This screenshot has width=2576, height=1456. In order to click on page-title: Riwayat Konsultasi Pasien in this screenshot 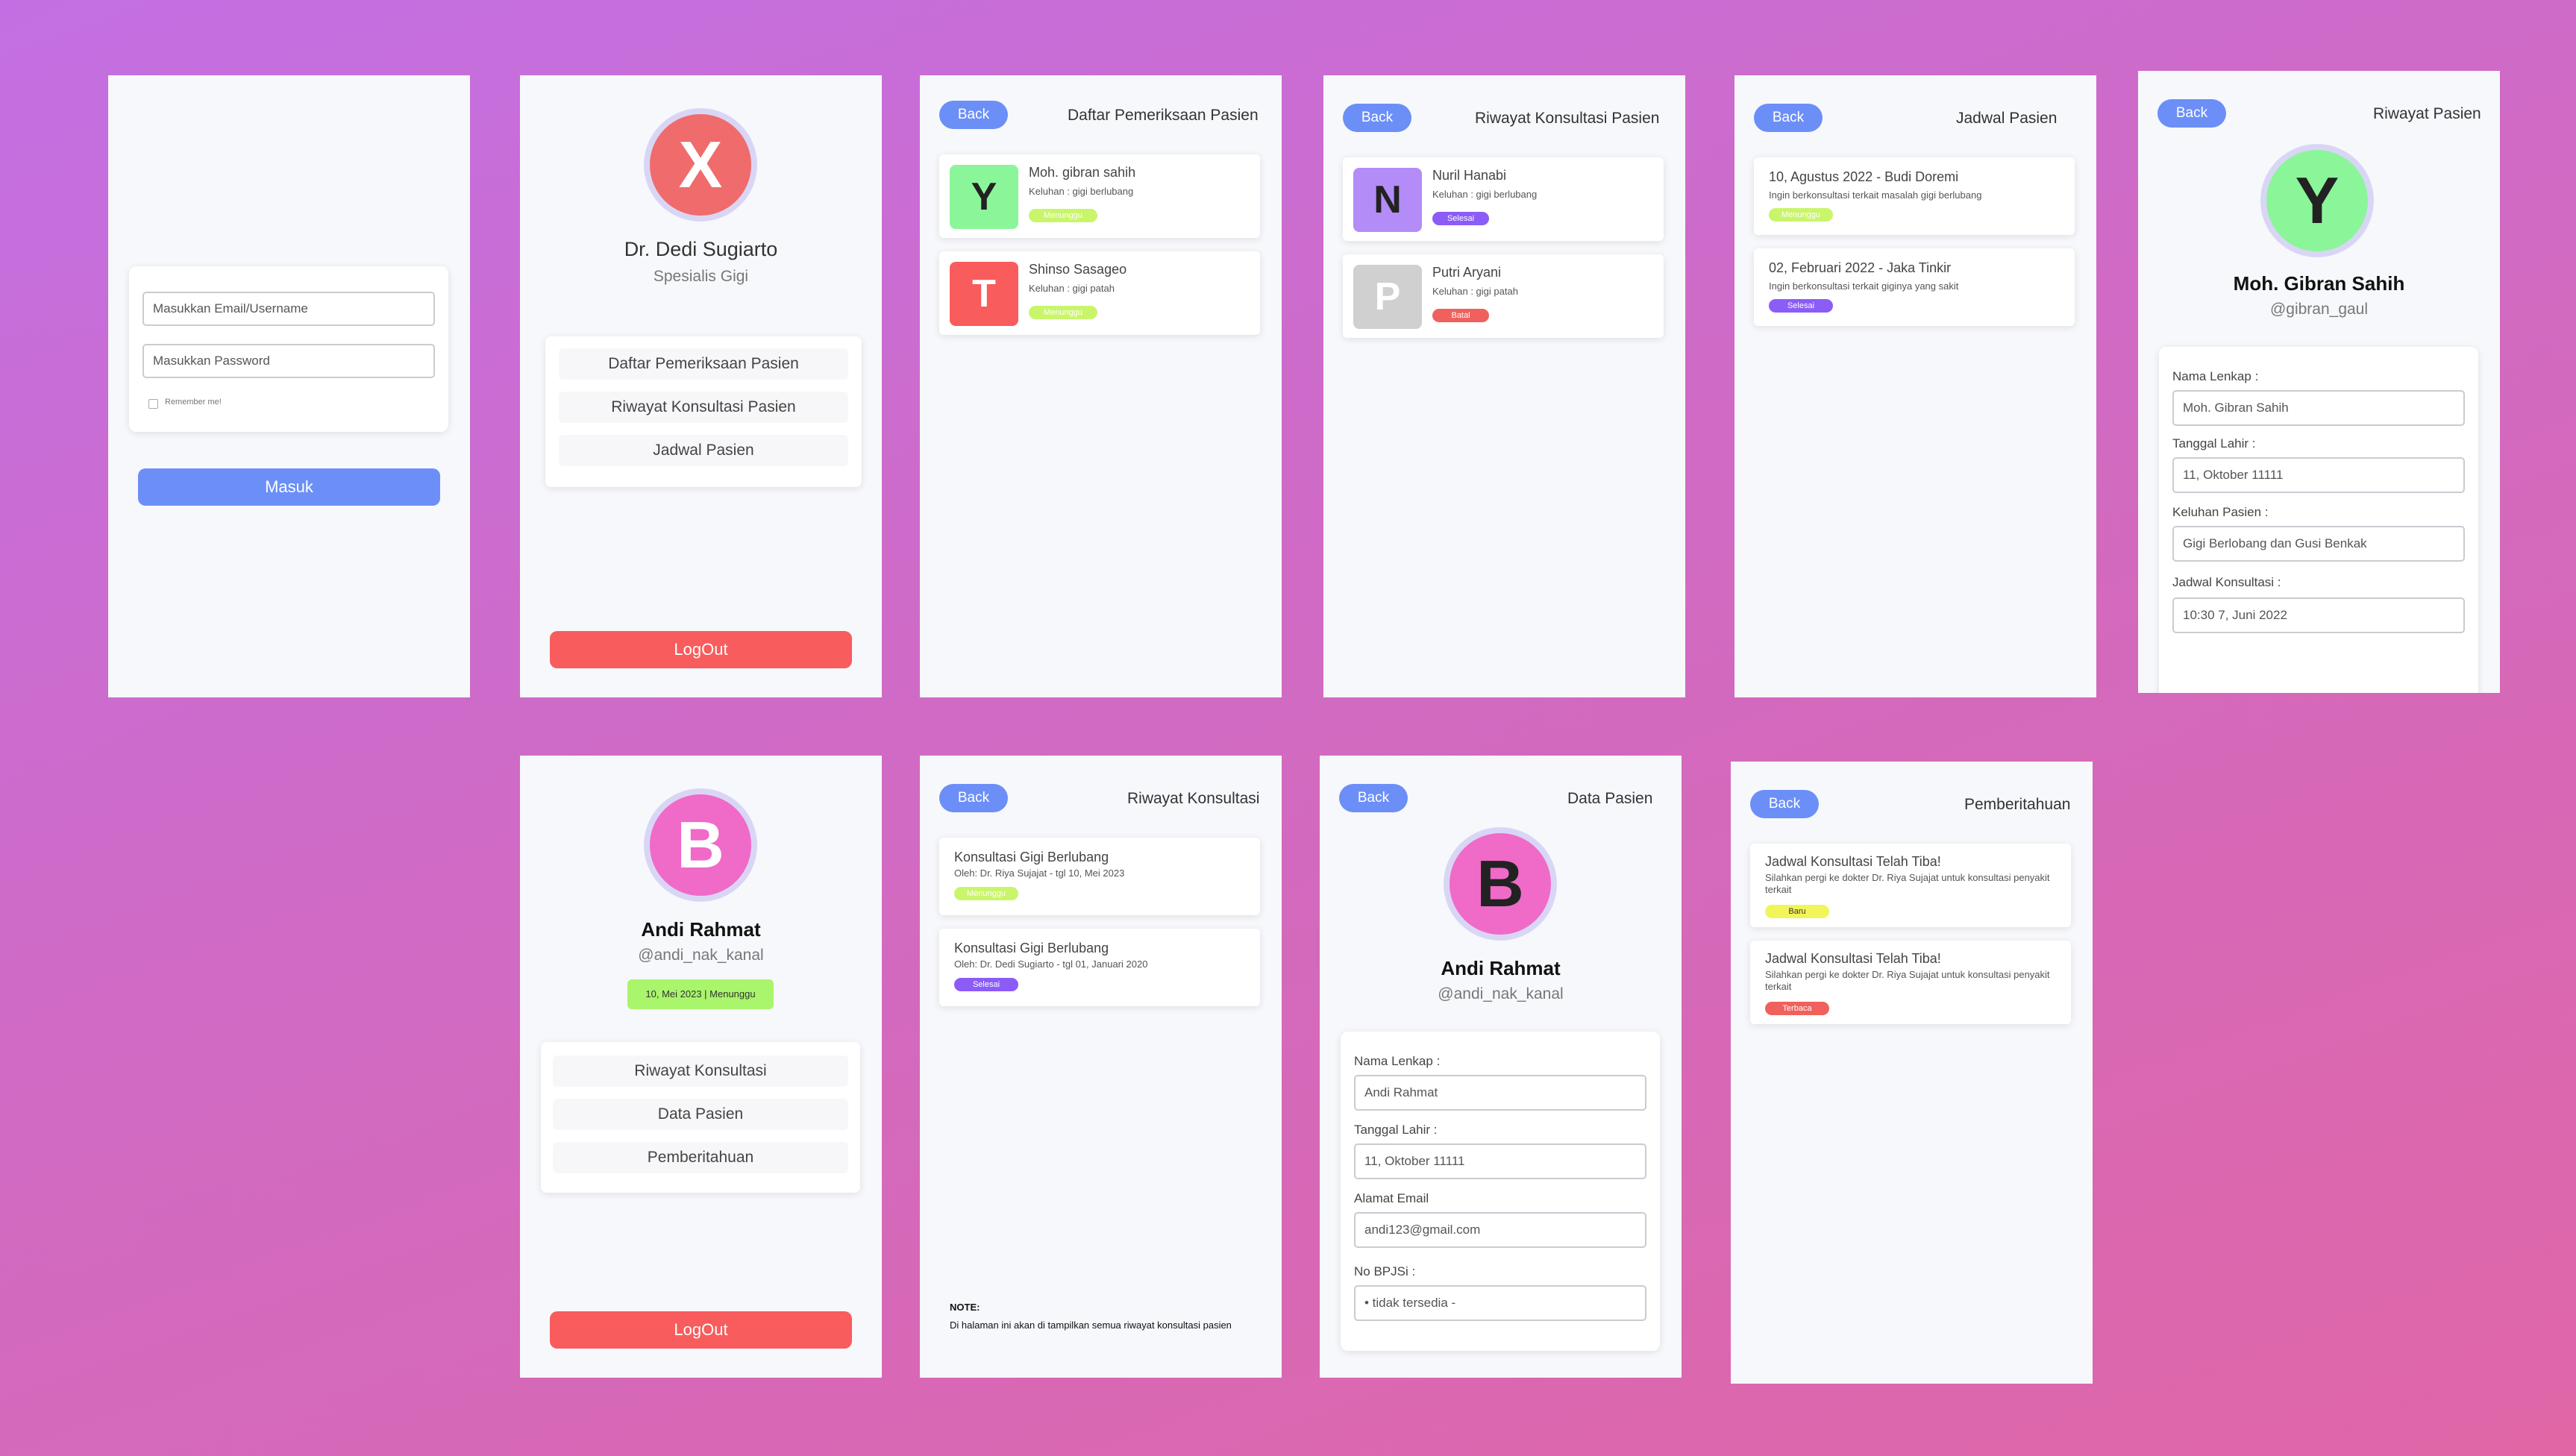, I will do `click(1567, 118)`.